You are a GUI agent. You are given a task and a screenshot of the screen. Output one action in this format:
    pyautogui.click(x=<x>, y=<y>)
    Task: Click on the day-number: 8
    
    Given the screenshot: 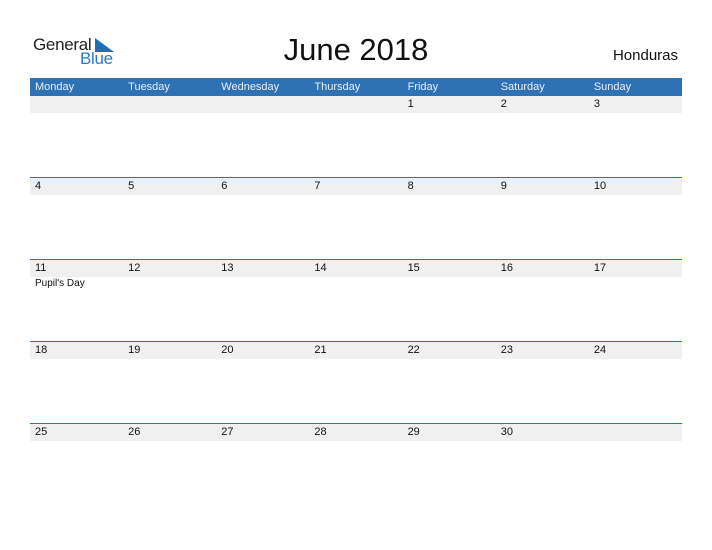 What is the action you would take?
    pyautogui.click(x=410, y=186)
    